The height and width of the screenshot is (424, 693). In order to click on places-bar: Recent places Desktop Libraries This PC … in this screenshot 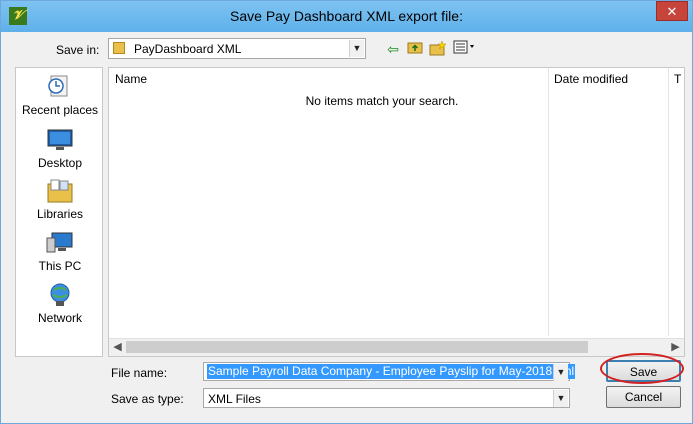, I will do `click(59, 212)`.